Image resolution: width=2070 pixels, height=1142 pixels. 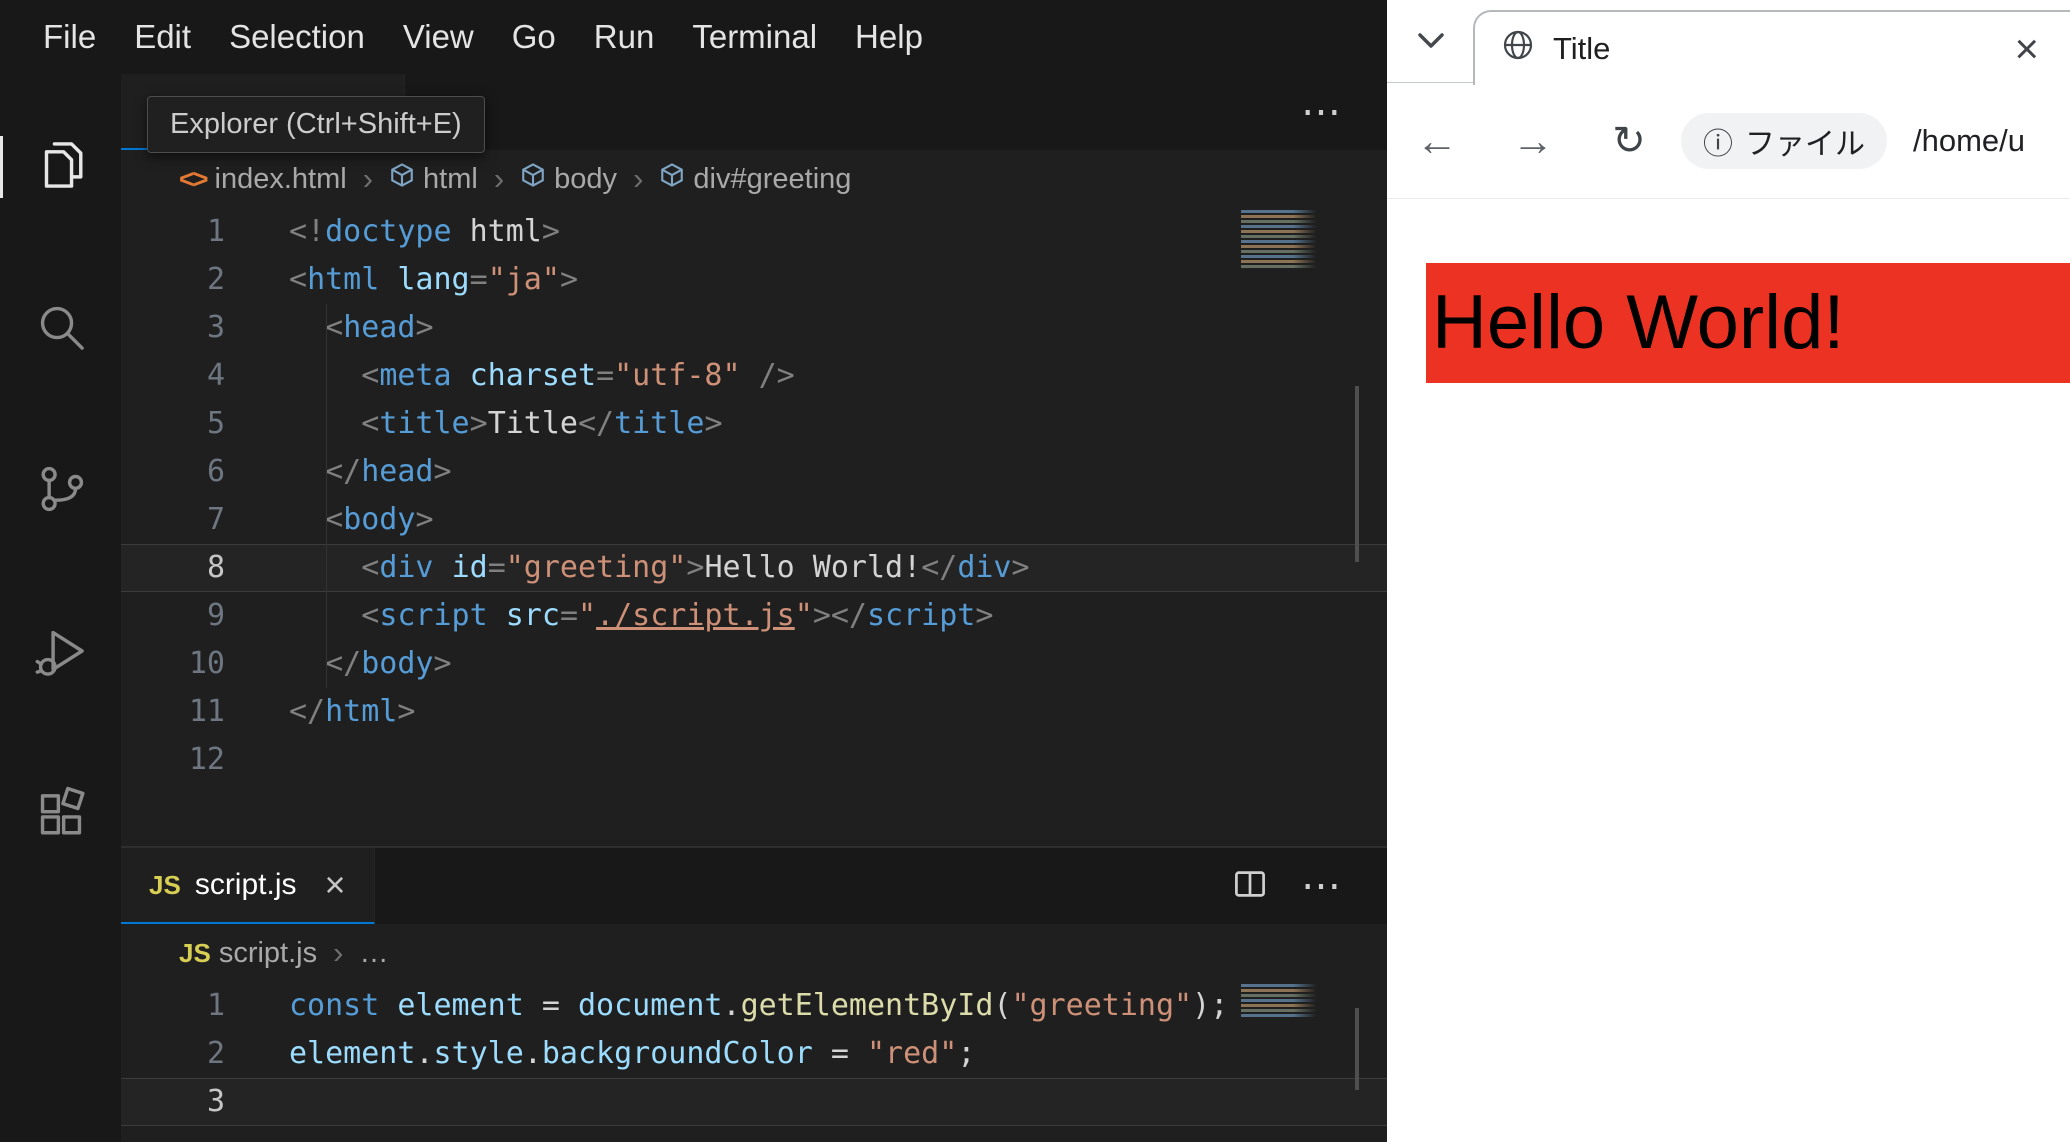 What do you see at coordinates (297, 37) in the screenshot?
I see `menu-item-selection: Selection` at bounding box center [297, 37].